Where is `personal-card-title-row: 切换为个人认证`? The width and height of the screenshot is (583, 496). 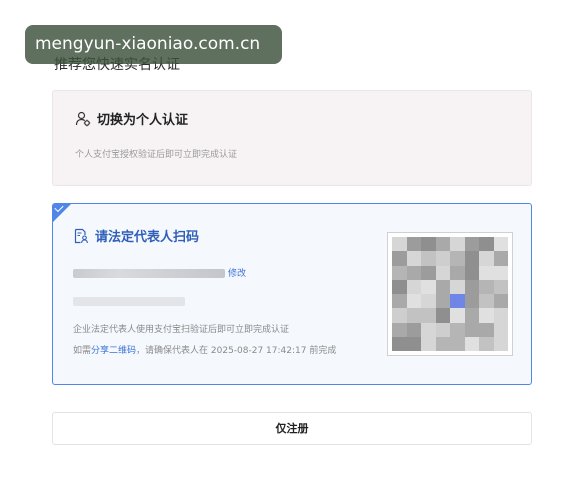
personal-card-title-row: 切换为个人认证 is located at coordinates (131, 118).